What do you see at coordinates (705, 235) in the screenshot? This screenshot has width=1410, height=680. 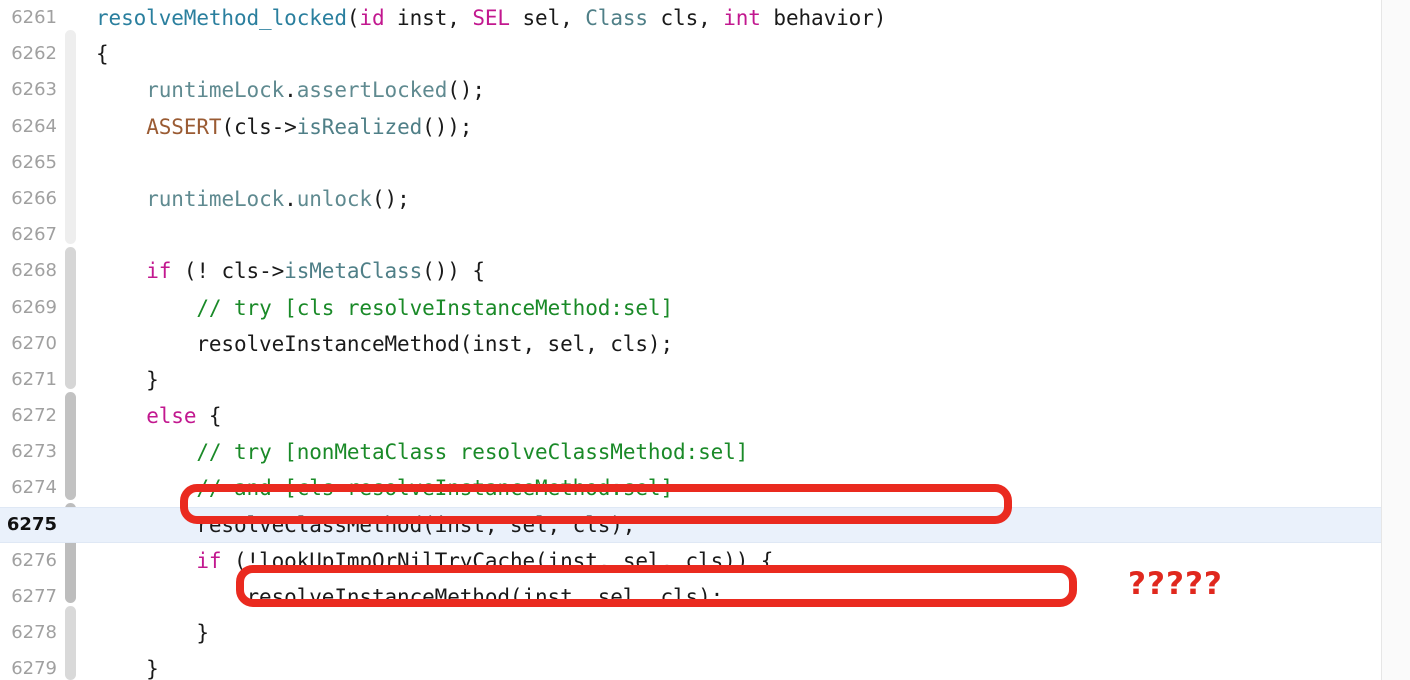 I see `code-line: 6267` at bounding box center [705, 235].